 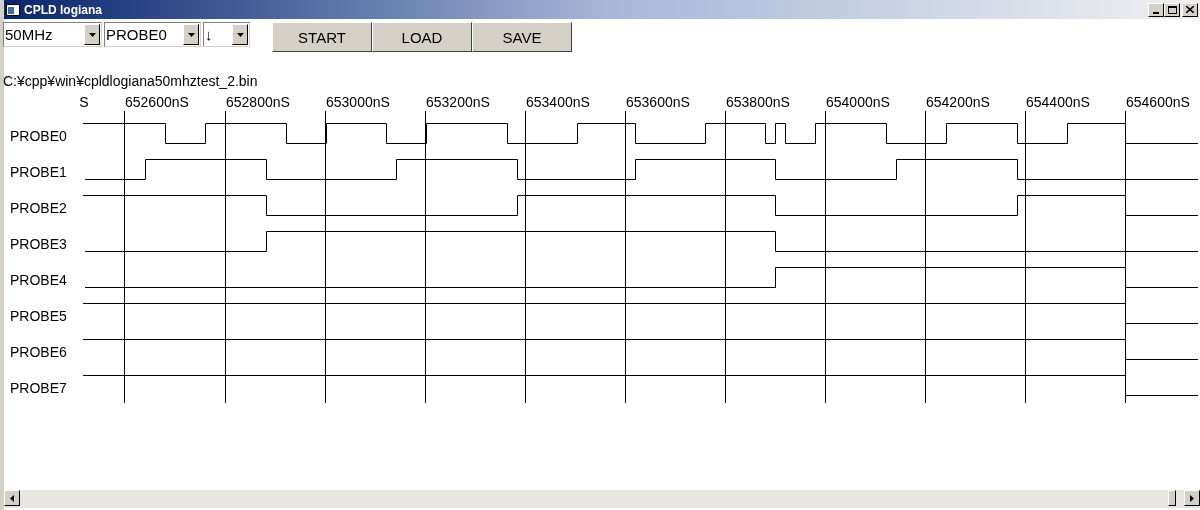 I want to click on time-label: 654400nS, so click(x=1058, y=102).